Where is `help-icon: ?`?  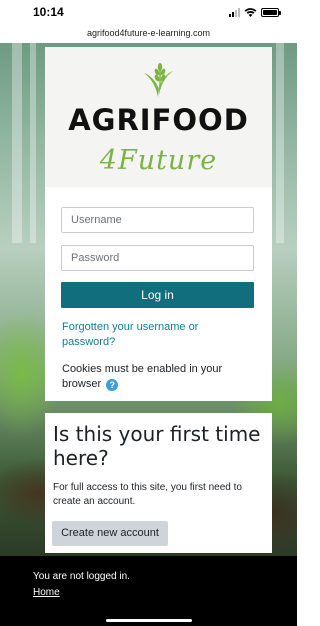
help-icon: ? is located at coordinates (112, 385).